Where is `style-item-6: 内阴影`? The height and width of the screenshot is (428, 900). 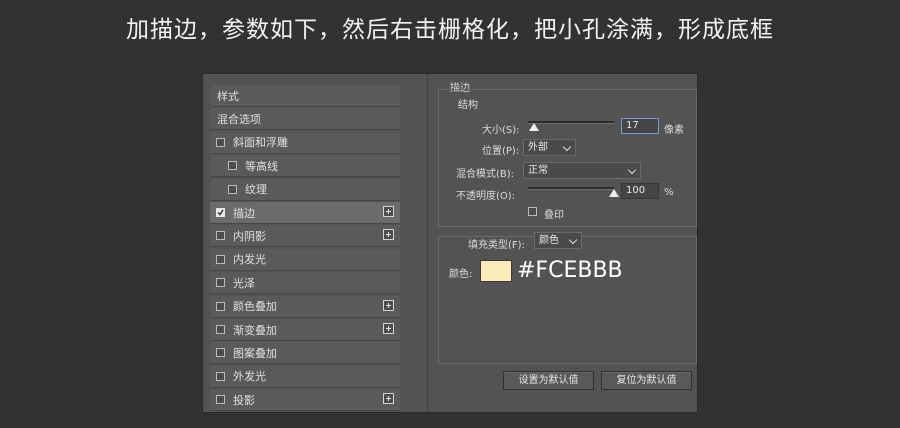
style-item-6: 内阴影 is located at coordinates (305, 236).